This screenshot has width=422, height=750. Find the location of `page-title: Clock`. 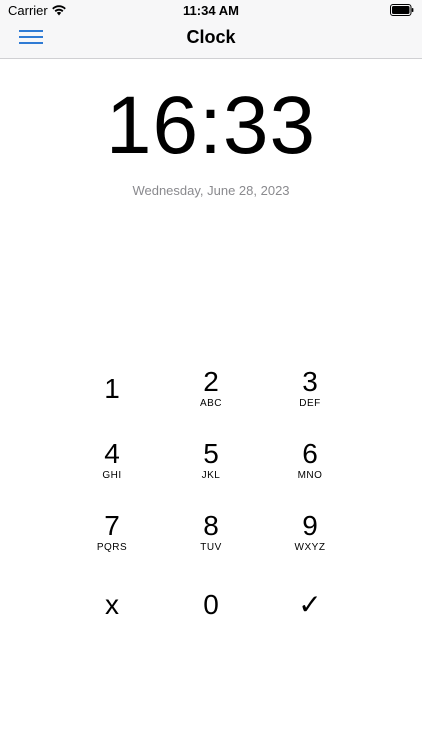

page-title: Clock is located at coordinates (211, 37).